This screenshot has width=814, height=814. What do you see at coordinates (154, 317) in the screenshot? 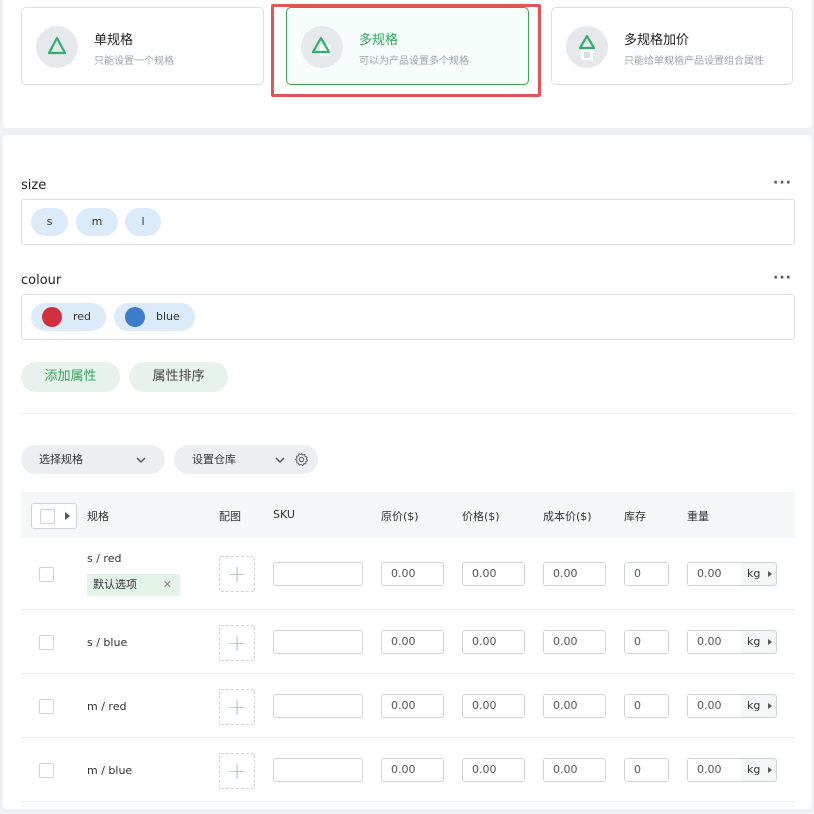
I see `attr-value-tag-blue: blue` at bounding box center [154, 317].